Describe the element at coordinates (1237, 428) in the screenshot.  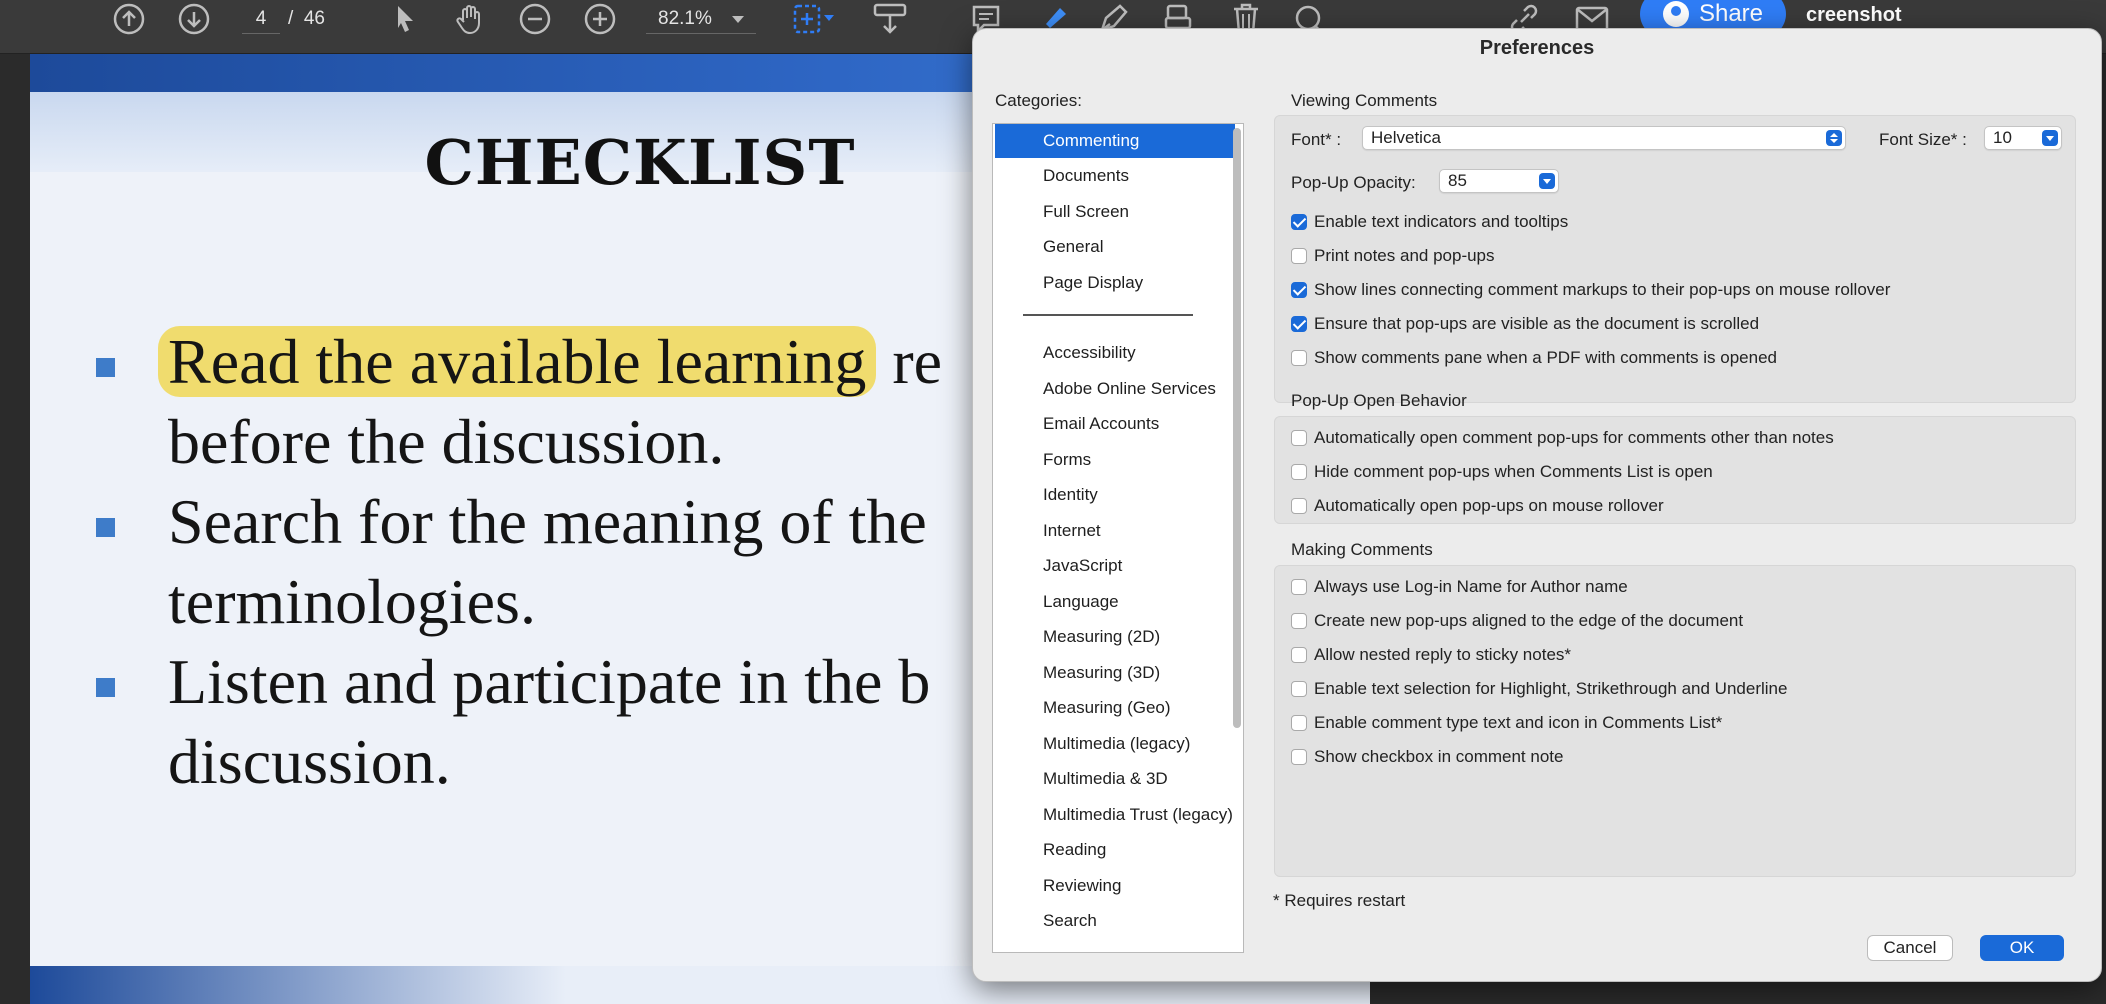
I see `category-scrollbar` at that location.